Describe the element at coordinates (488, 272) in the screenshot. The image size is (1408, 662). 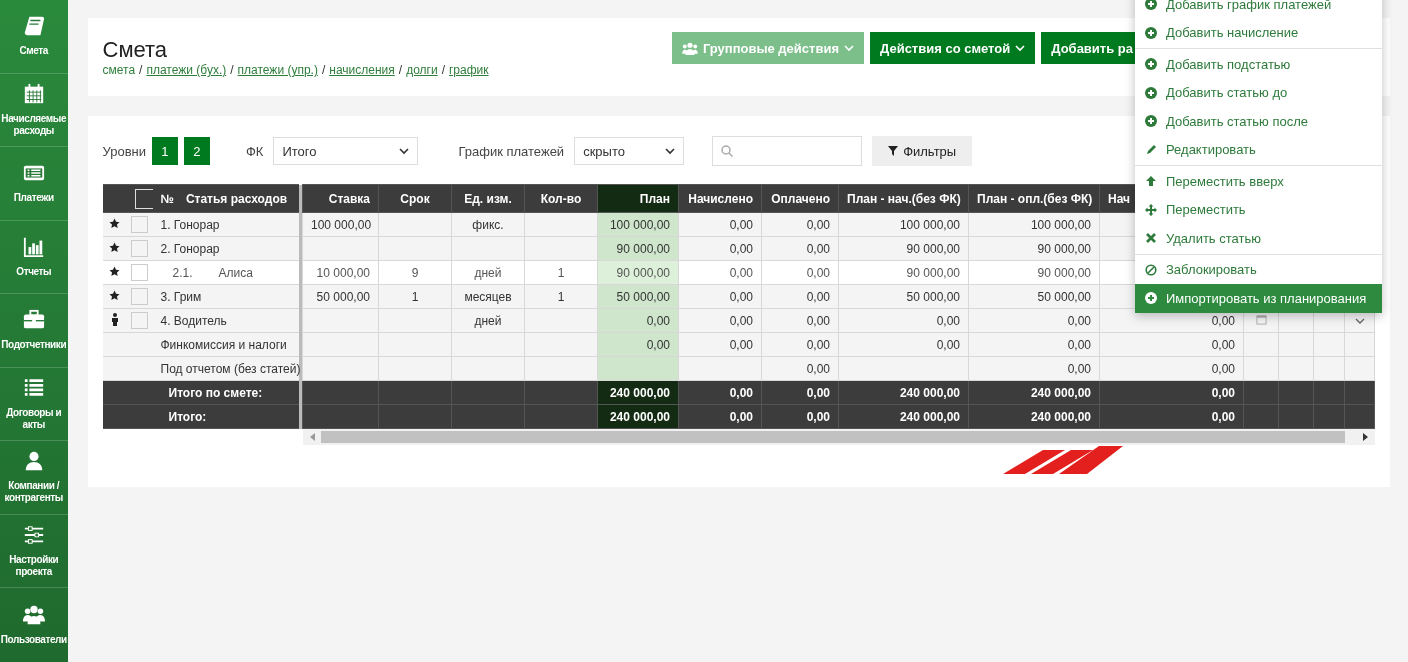
I see `table-cell: дней` at that location.